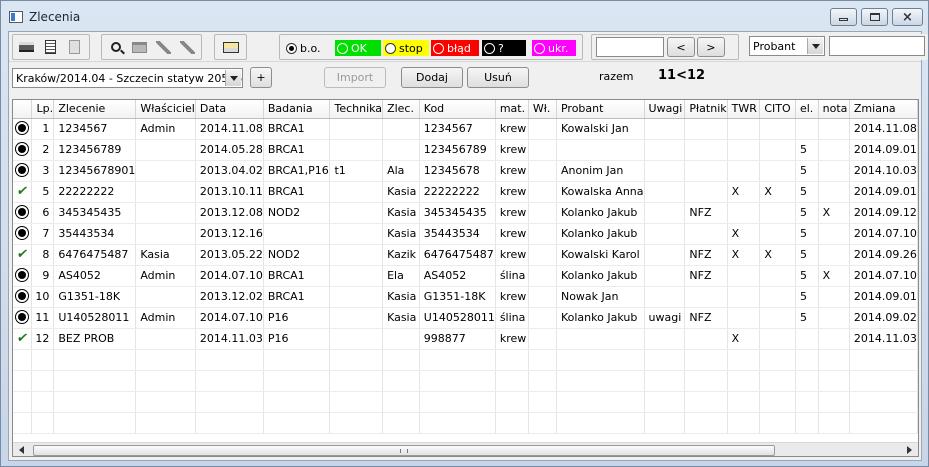 Image resolution: width=929 pixels, height=467 pixels. I want to click on tools-button, so click(163, 47).